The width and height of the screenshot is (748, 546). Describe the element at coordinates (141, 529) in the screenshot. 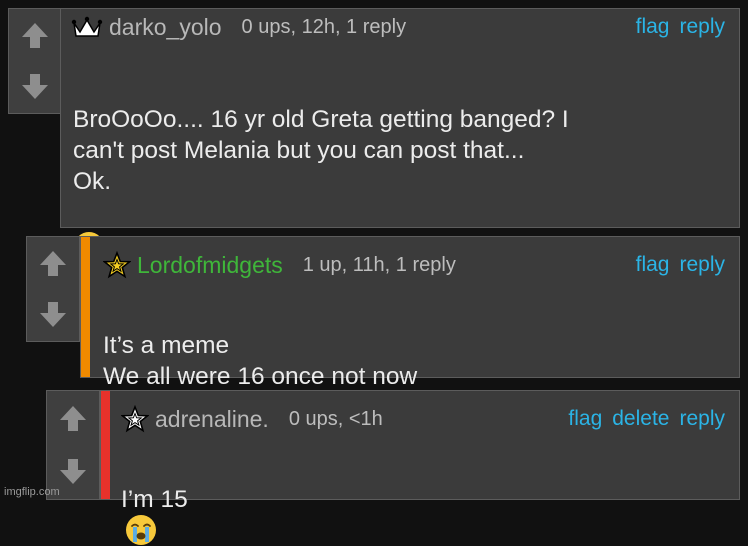

I see `crying-emoji-icon` at that location.